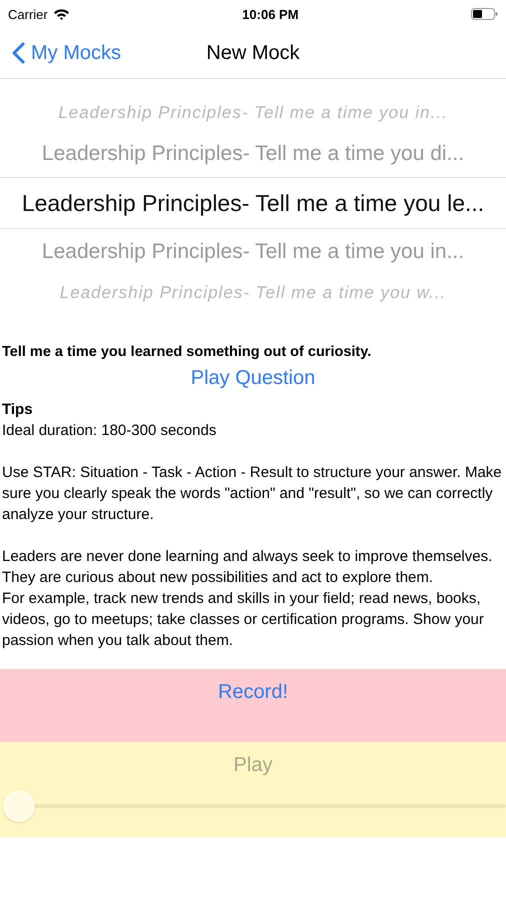 The width and height of the screenshot is (506, 900). I want to click on carrier-label: Carrier, so click(28, 14).